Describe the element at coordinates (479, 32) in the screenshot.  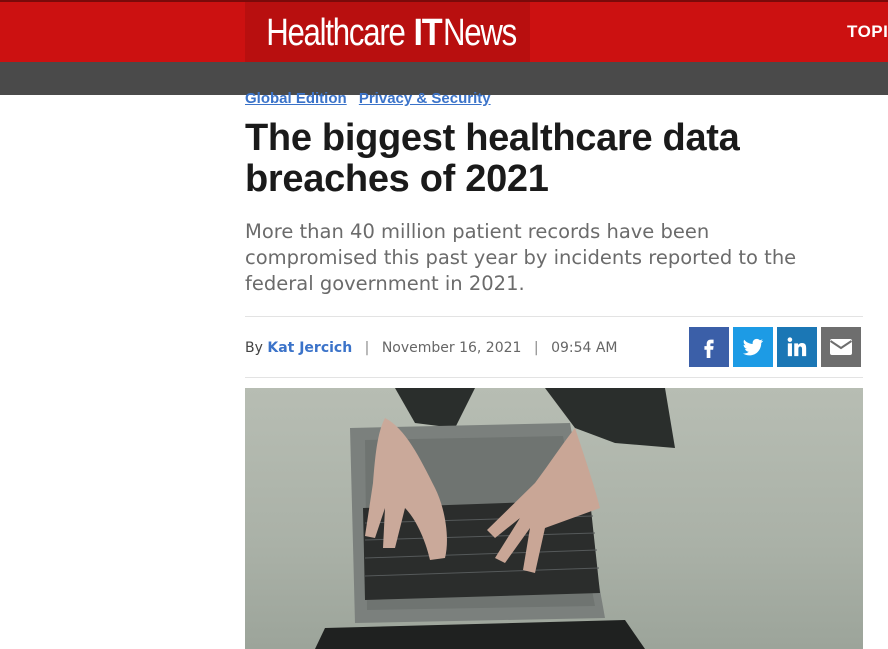
I see `logo-word-news: News` at that location.